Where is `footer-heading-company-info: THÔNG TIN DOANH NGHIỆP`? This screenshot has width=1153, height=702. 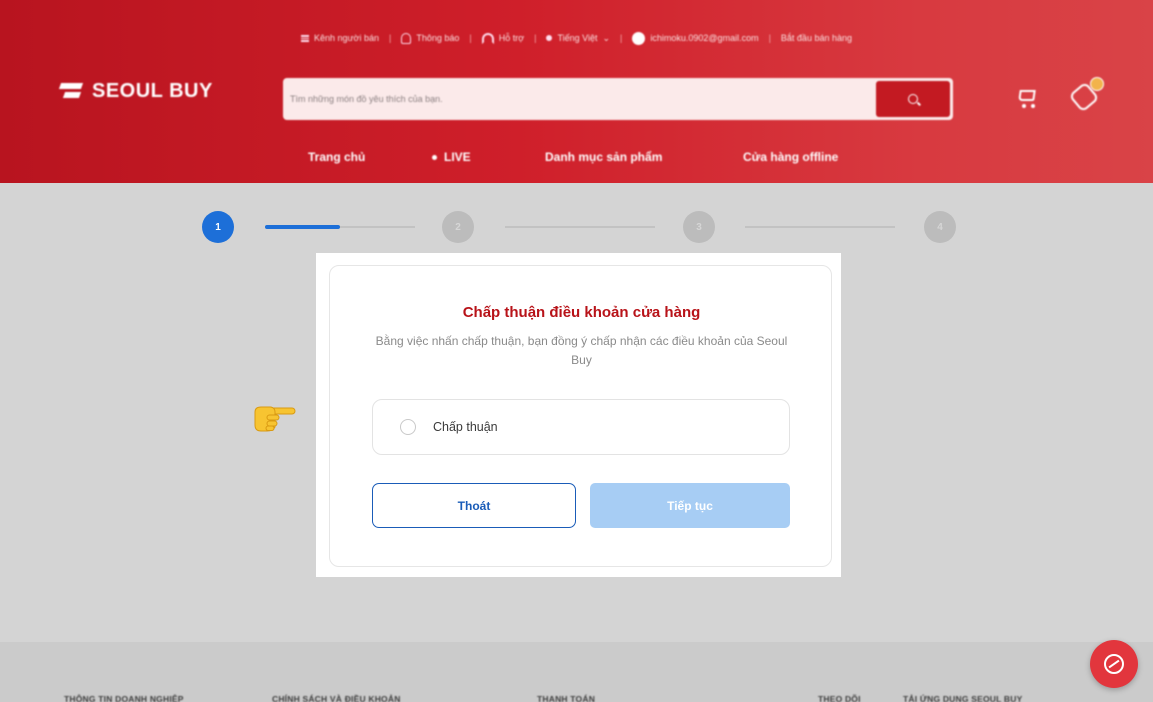 footer-heading-company-info: THÔNG TIN DOANH NGHIỆP is located at coordinates (124, 698).